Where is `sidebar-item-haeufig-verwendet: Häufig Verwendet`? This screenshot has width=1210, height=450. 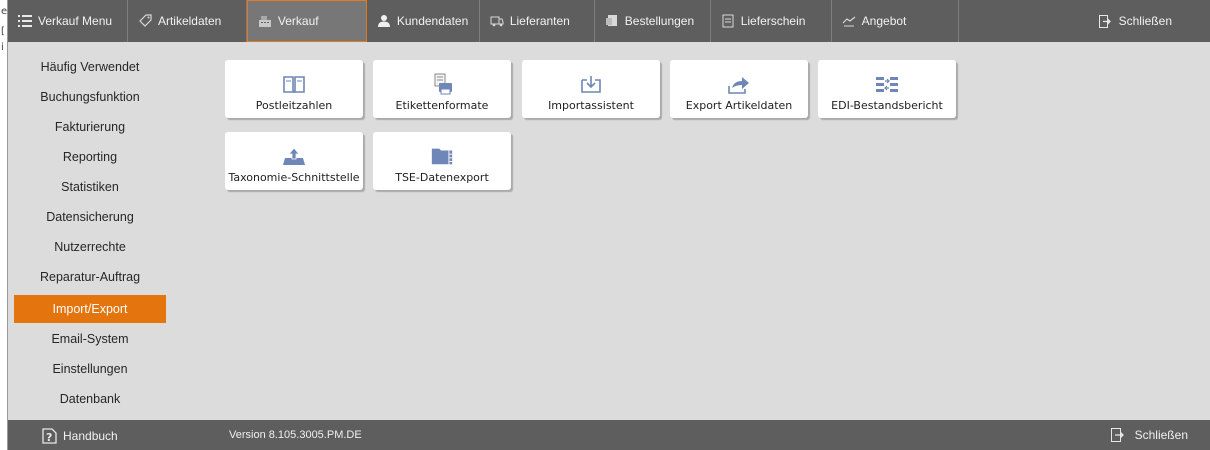 sidebar-item-haeufig-verwendet: Häufig Verwendet is located at coordinates (90, 67).